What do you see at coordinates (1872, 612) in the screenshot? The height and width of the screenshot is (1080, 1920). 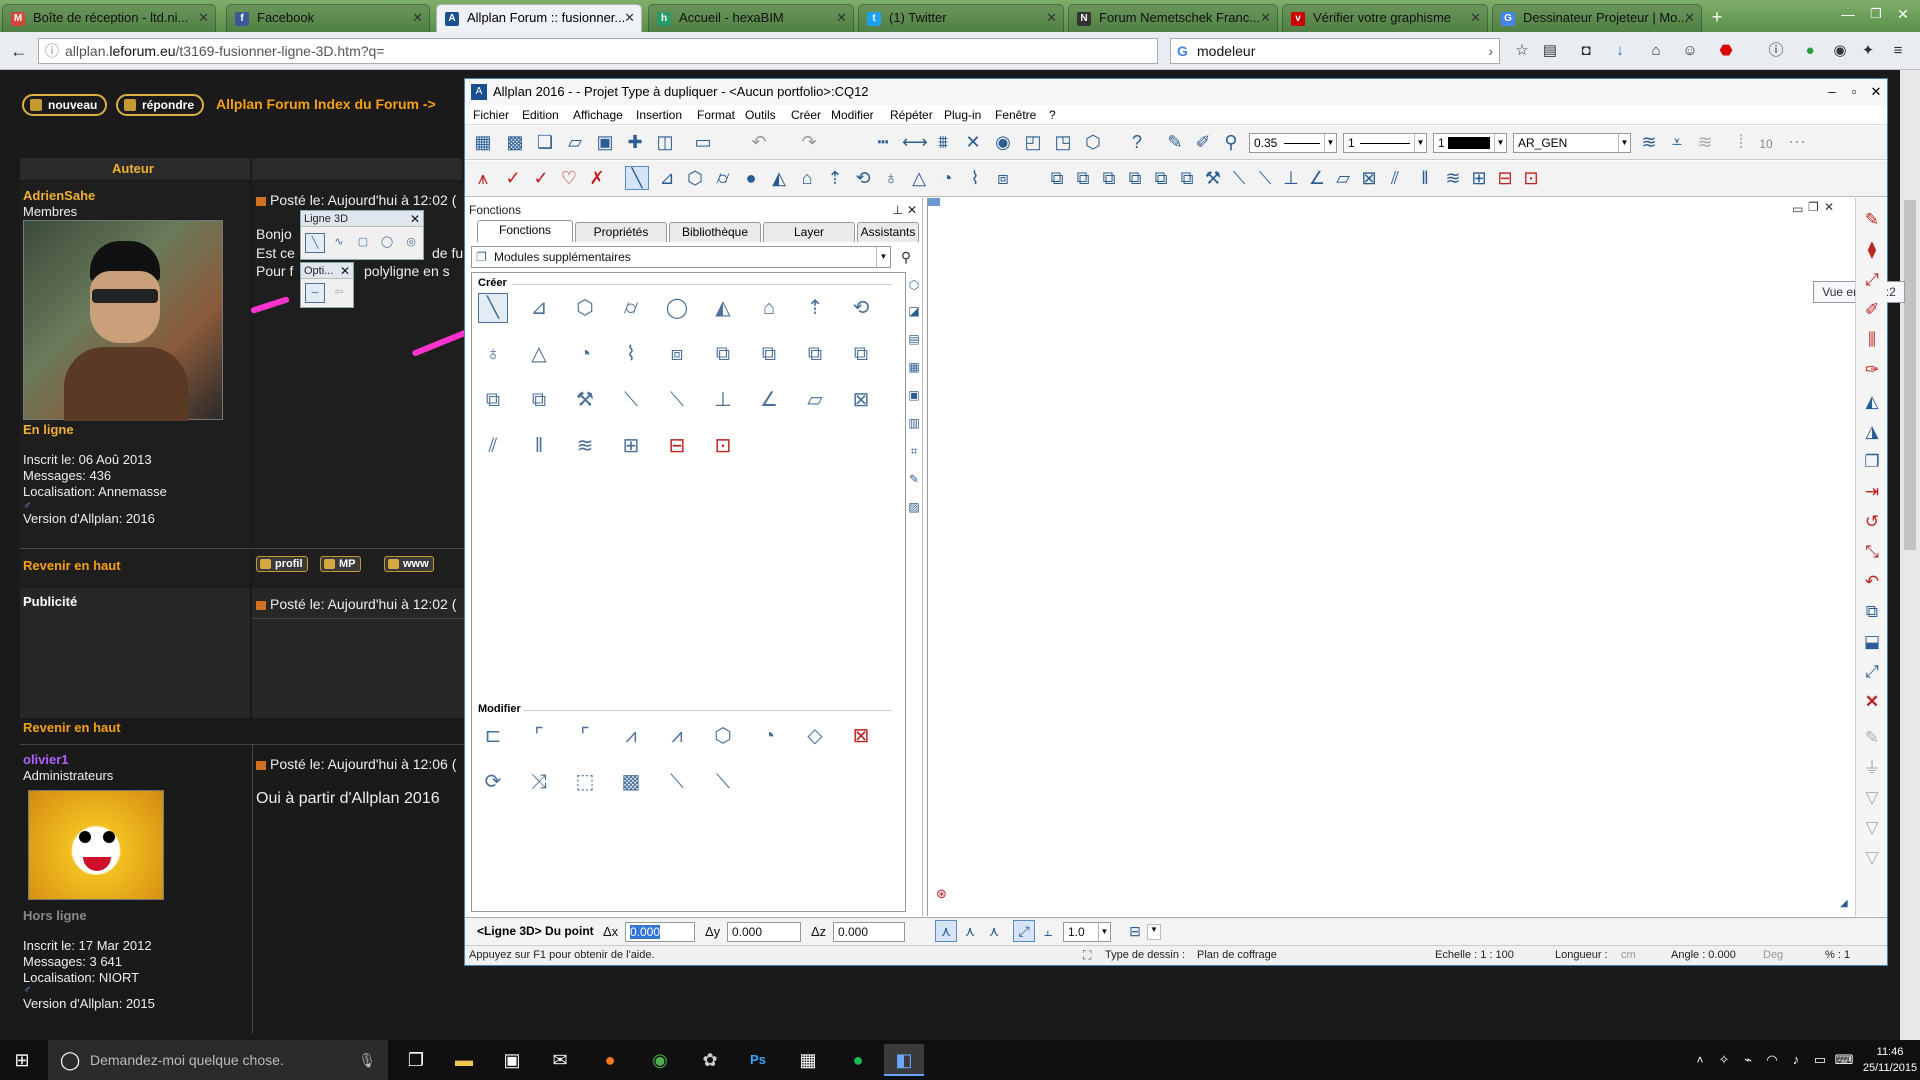 I see `copy-along-icon: ⧉` at bounding box center [1872, 612].